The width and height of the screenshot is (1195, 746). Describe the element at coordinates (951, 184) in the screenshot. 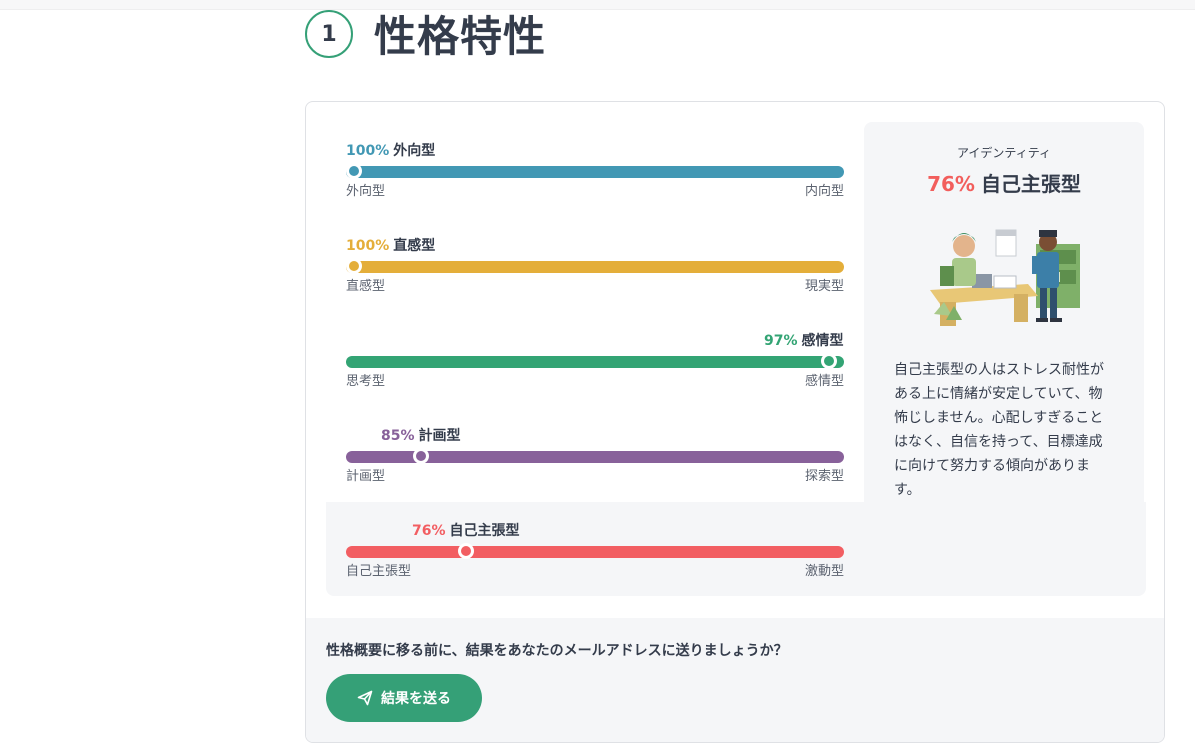

I see `identity-percentage: 76%` at that location.